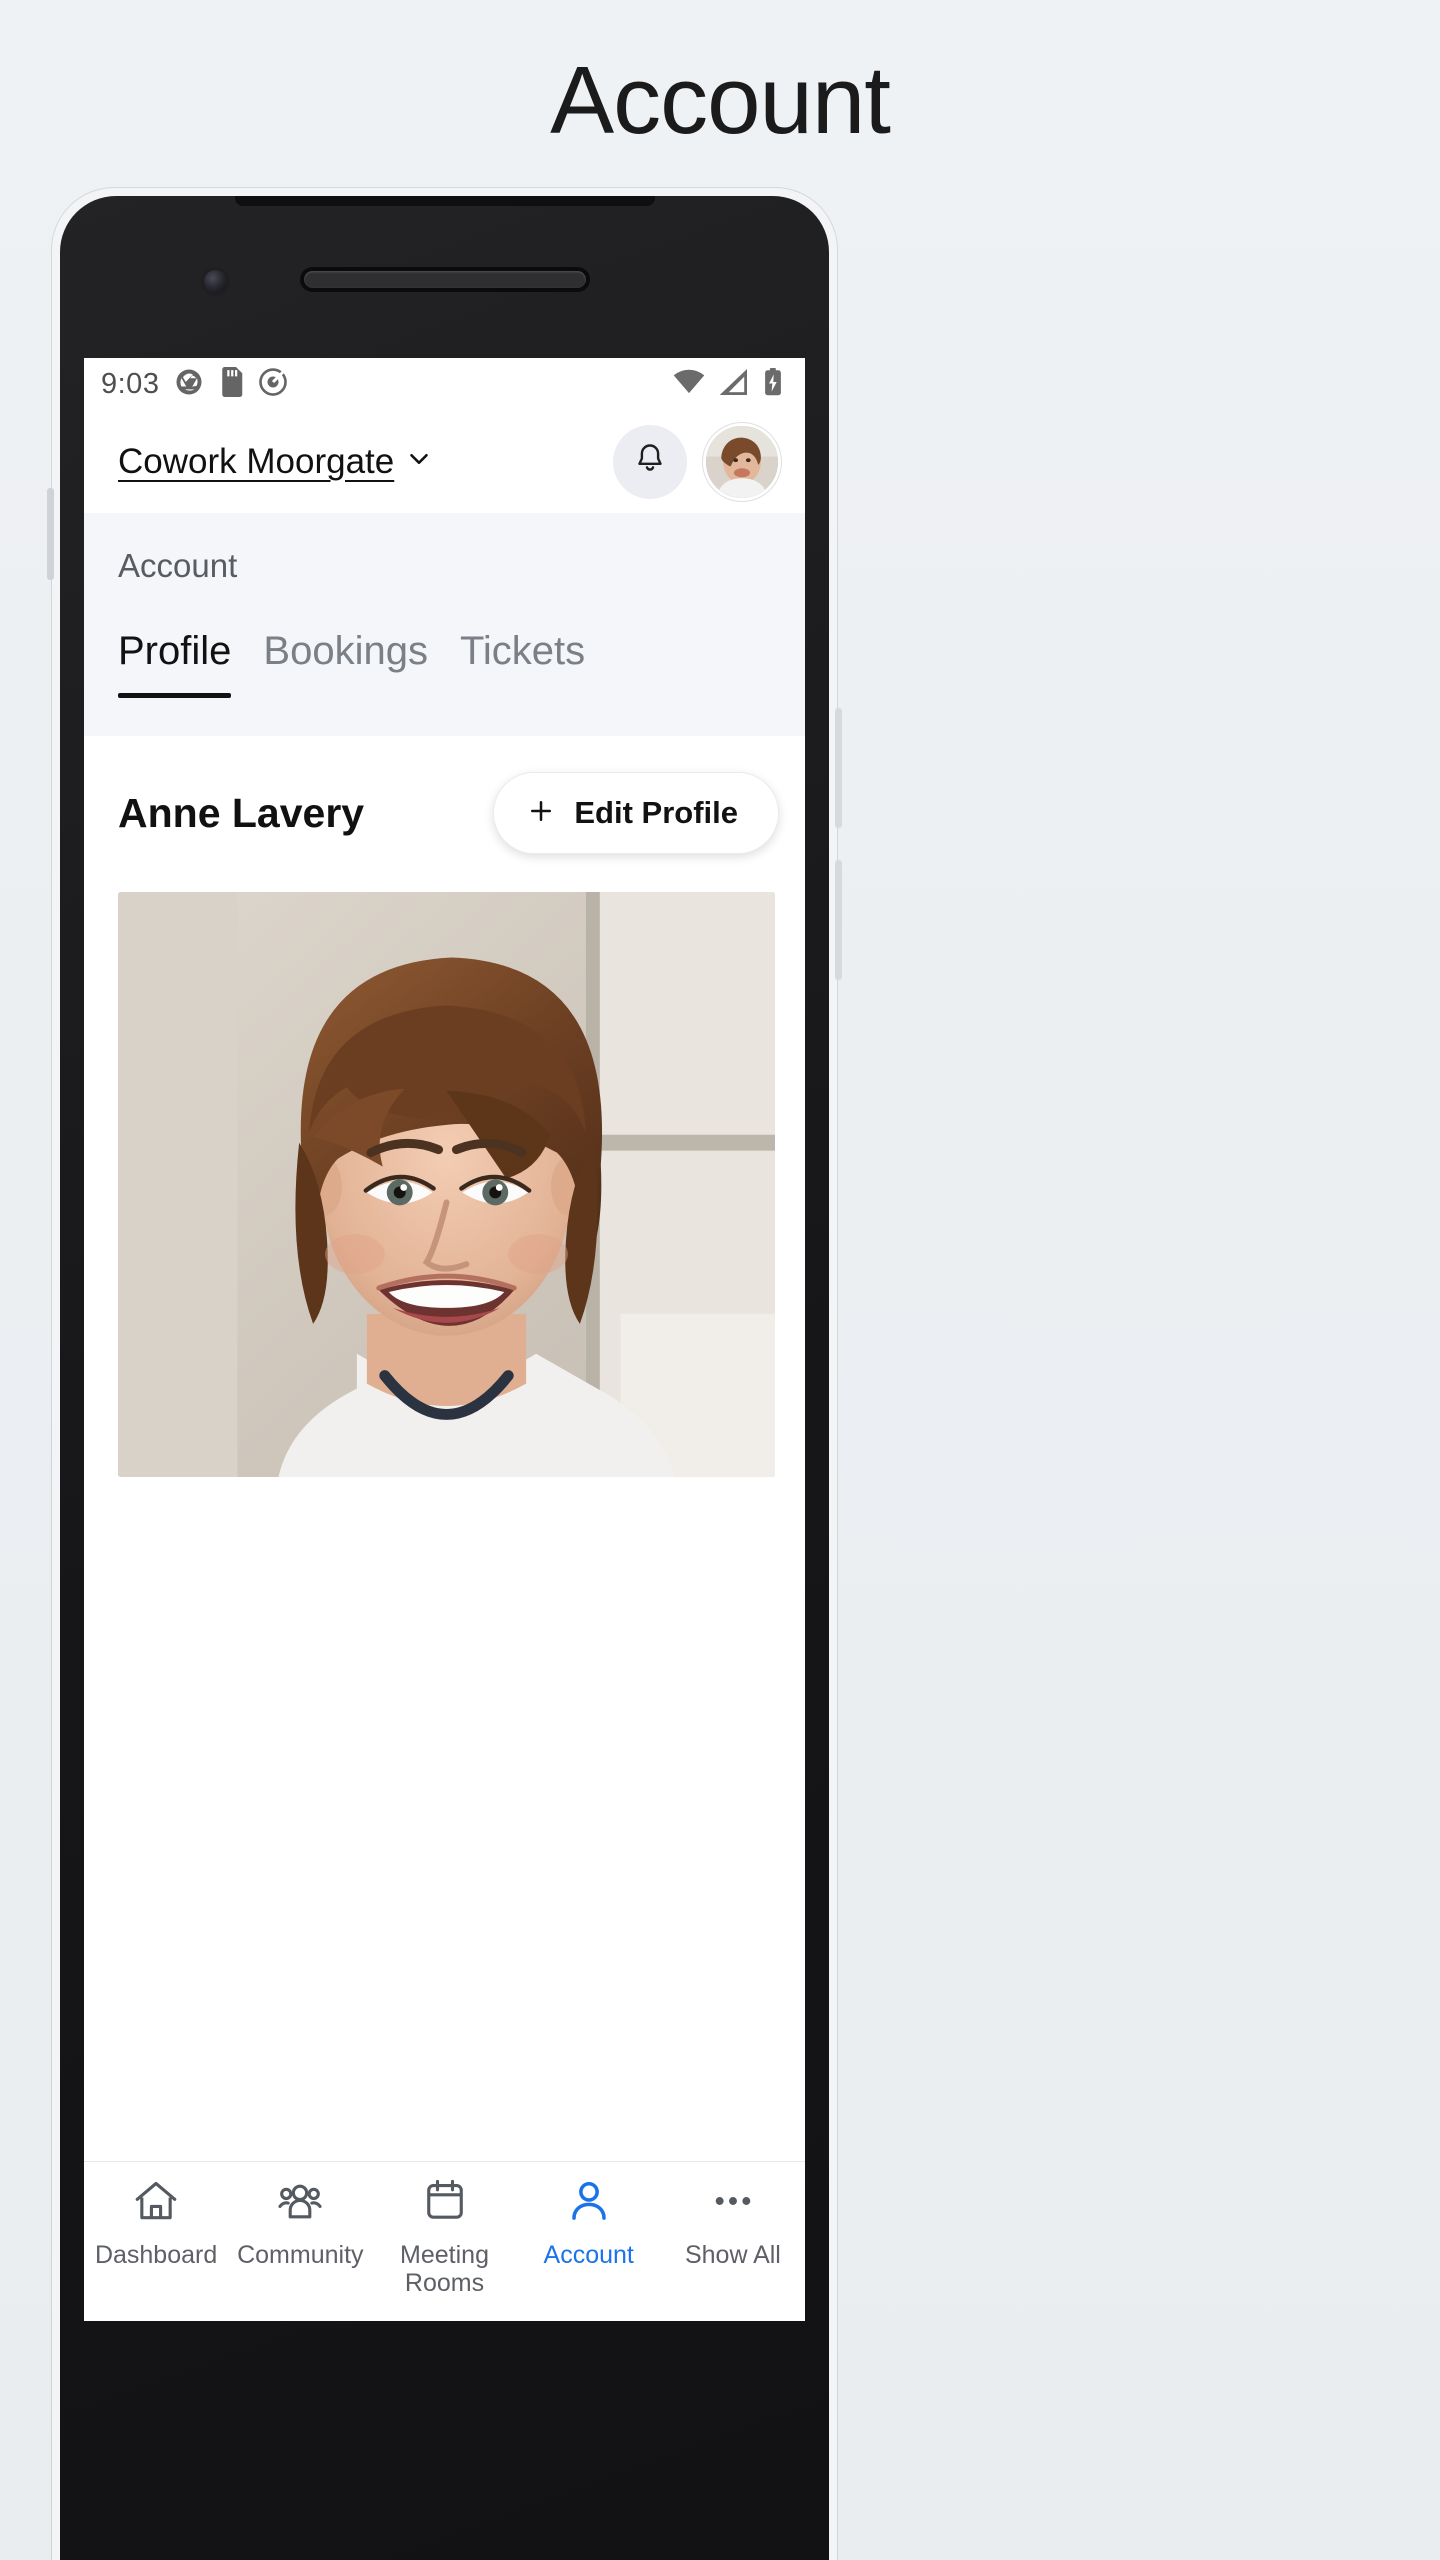 The height and width of the screenshot is (2560, 1440). What do you see at coordinates (345, 663) in the screenshot?
I see `tab-bookings: Bookings` at bounding box center [345, 663].